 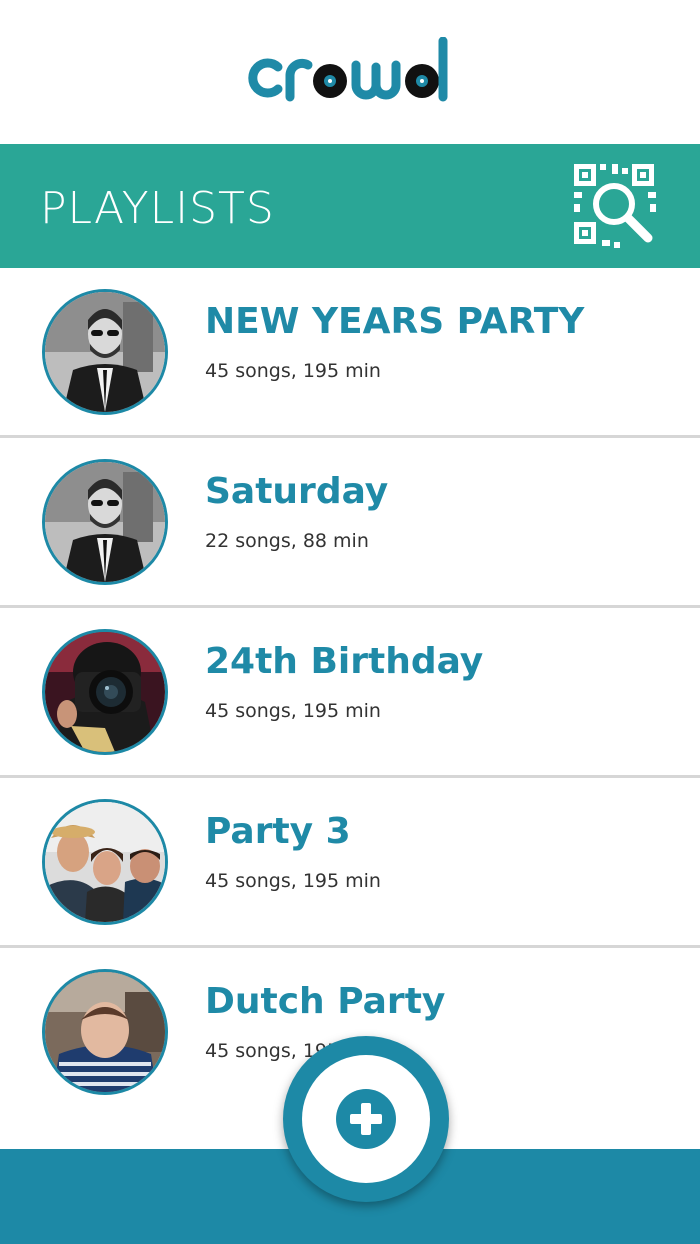 I want to click on playlist-title: Dutch Party, so click(x=325, y=1001).